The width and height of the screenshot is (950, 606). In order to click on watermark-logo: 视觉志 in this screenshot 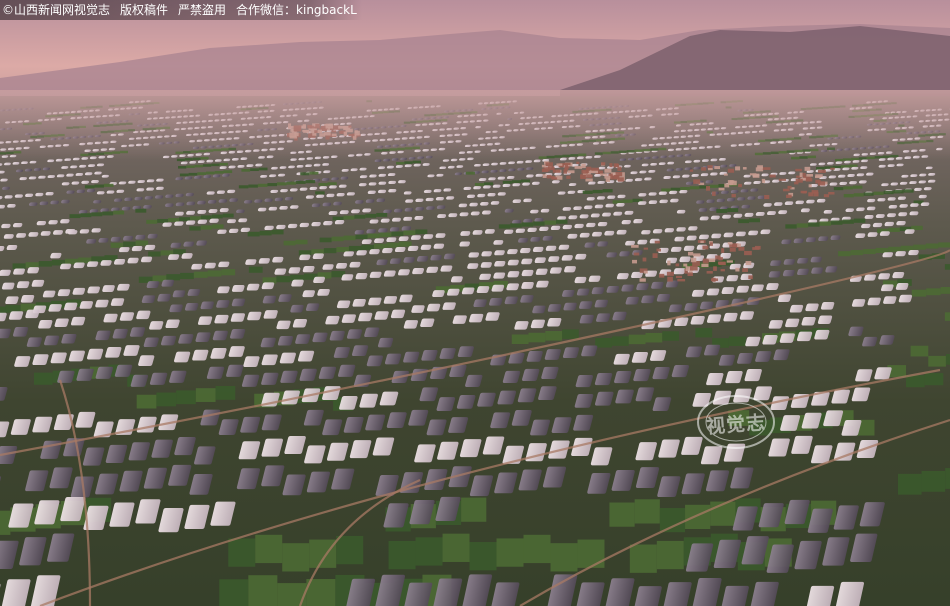, I will do `click(743, 423)`.